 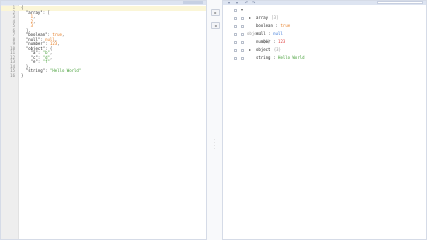 I want to click on tree-key: boolean, so click(x=264, y=26).